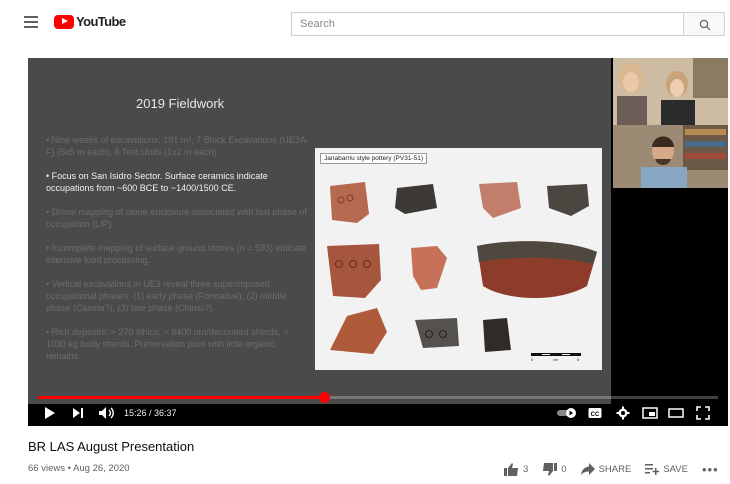 The height and width of the screenshot is (484, 730). I want to click on progress-bar, so click(378, 397).